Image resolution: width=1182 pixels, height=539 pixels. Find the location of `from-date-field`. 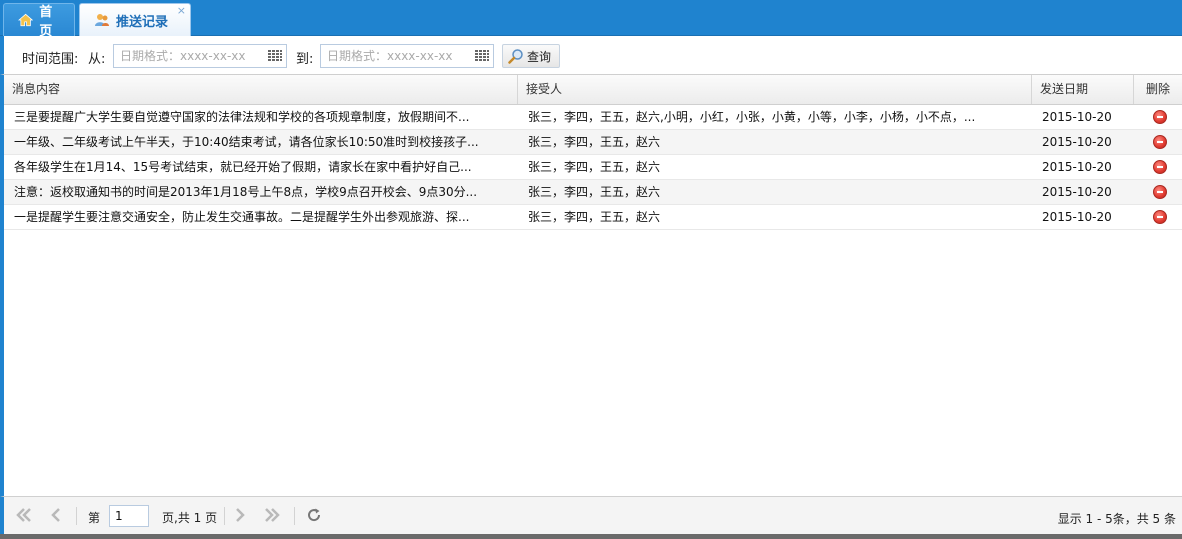

from-date-field is located at coordinates (200, 56).